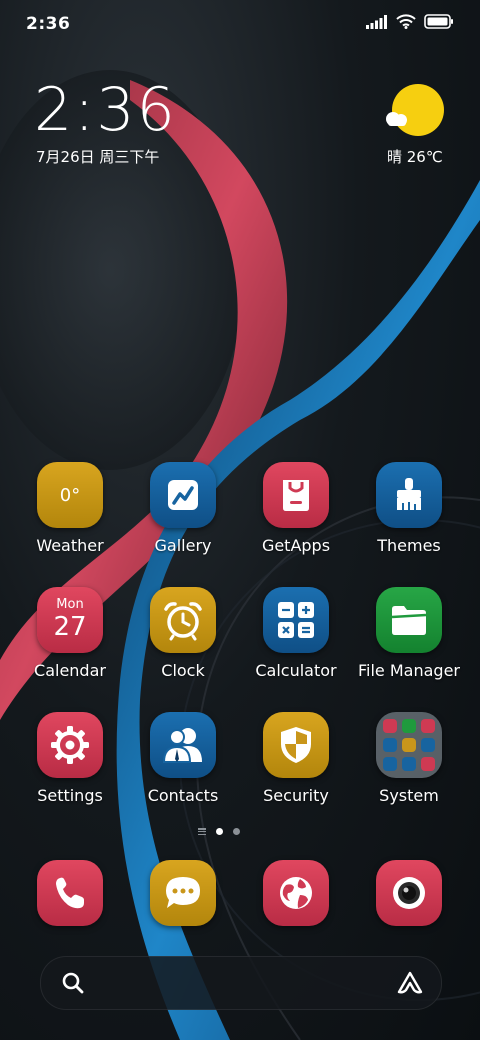  I want to click on wifi-icon, so click(406, 21).